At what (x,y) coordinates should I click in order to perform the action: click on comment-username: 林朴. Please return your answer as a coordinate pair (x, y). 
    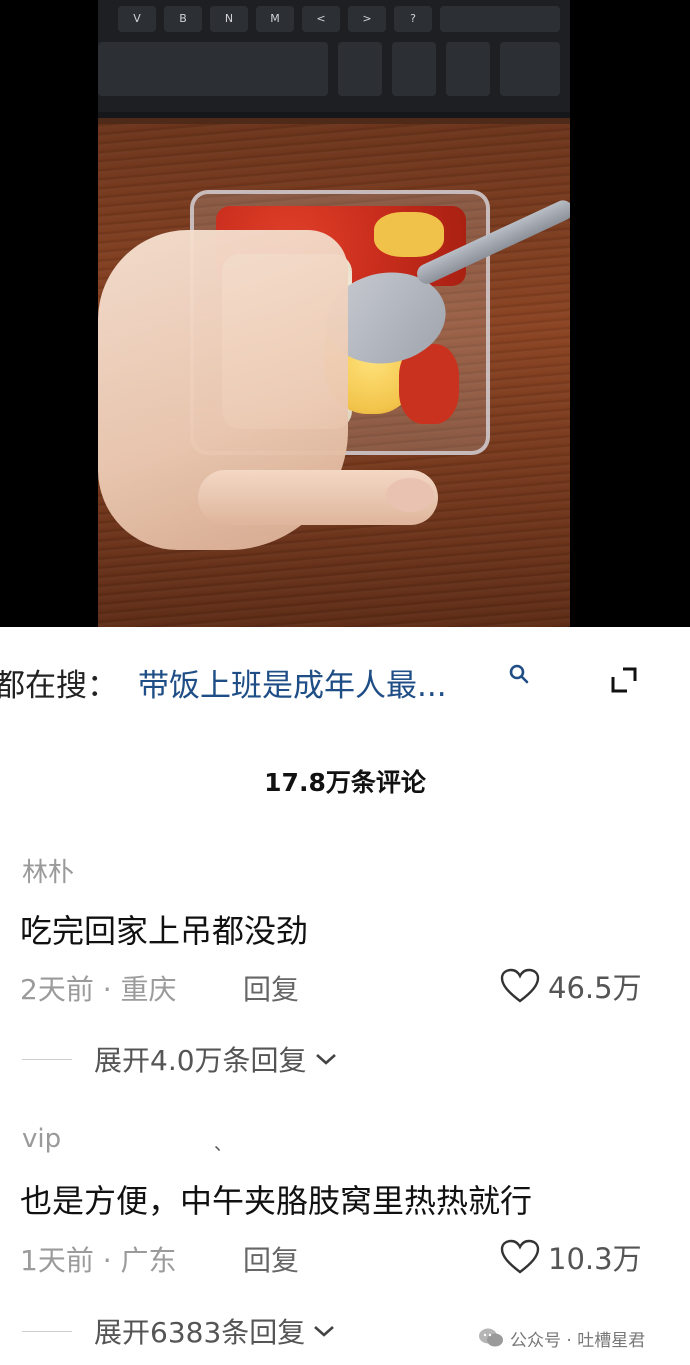
    Looking at the image, I should click on (48, 870).